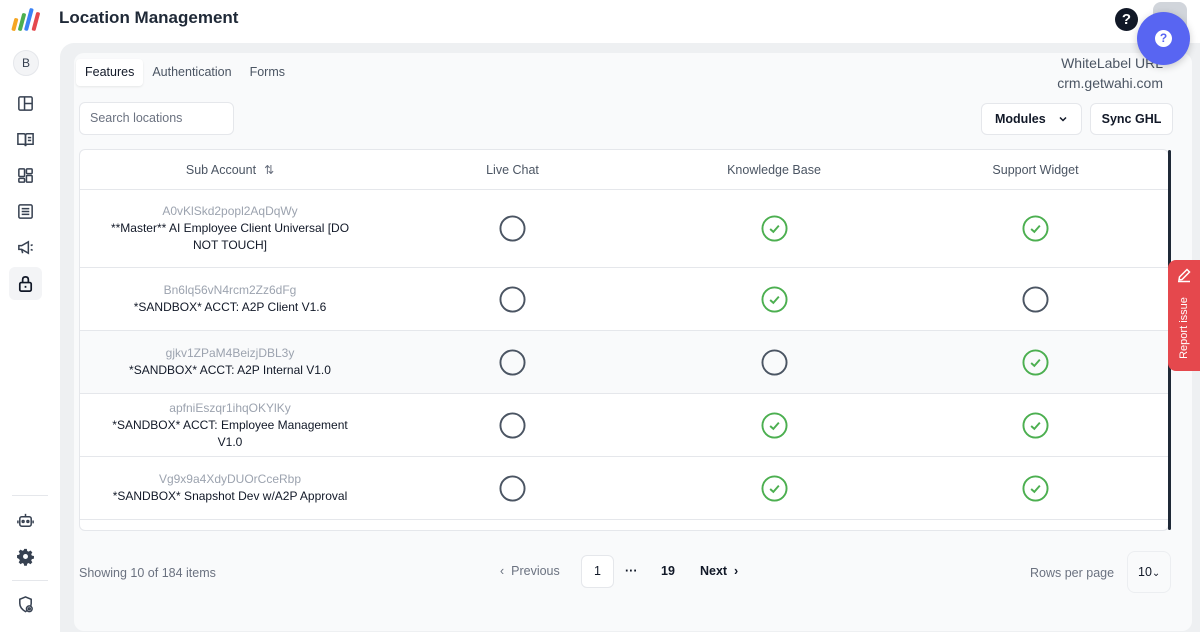  Describe the element at coordinates (1072, 573) in the screenshot. I see `rows-per-page-label: Rows per page` at that location.